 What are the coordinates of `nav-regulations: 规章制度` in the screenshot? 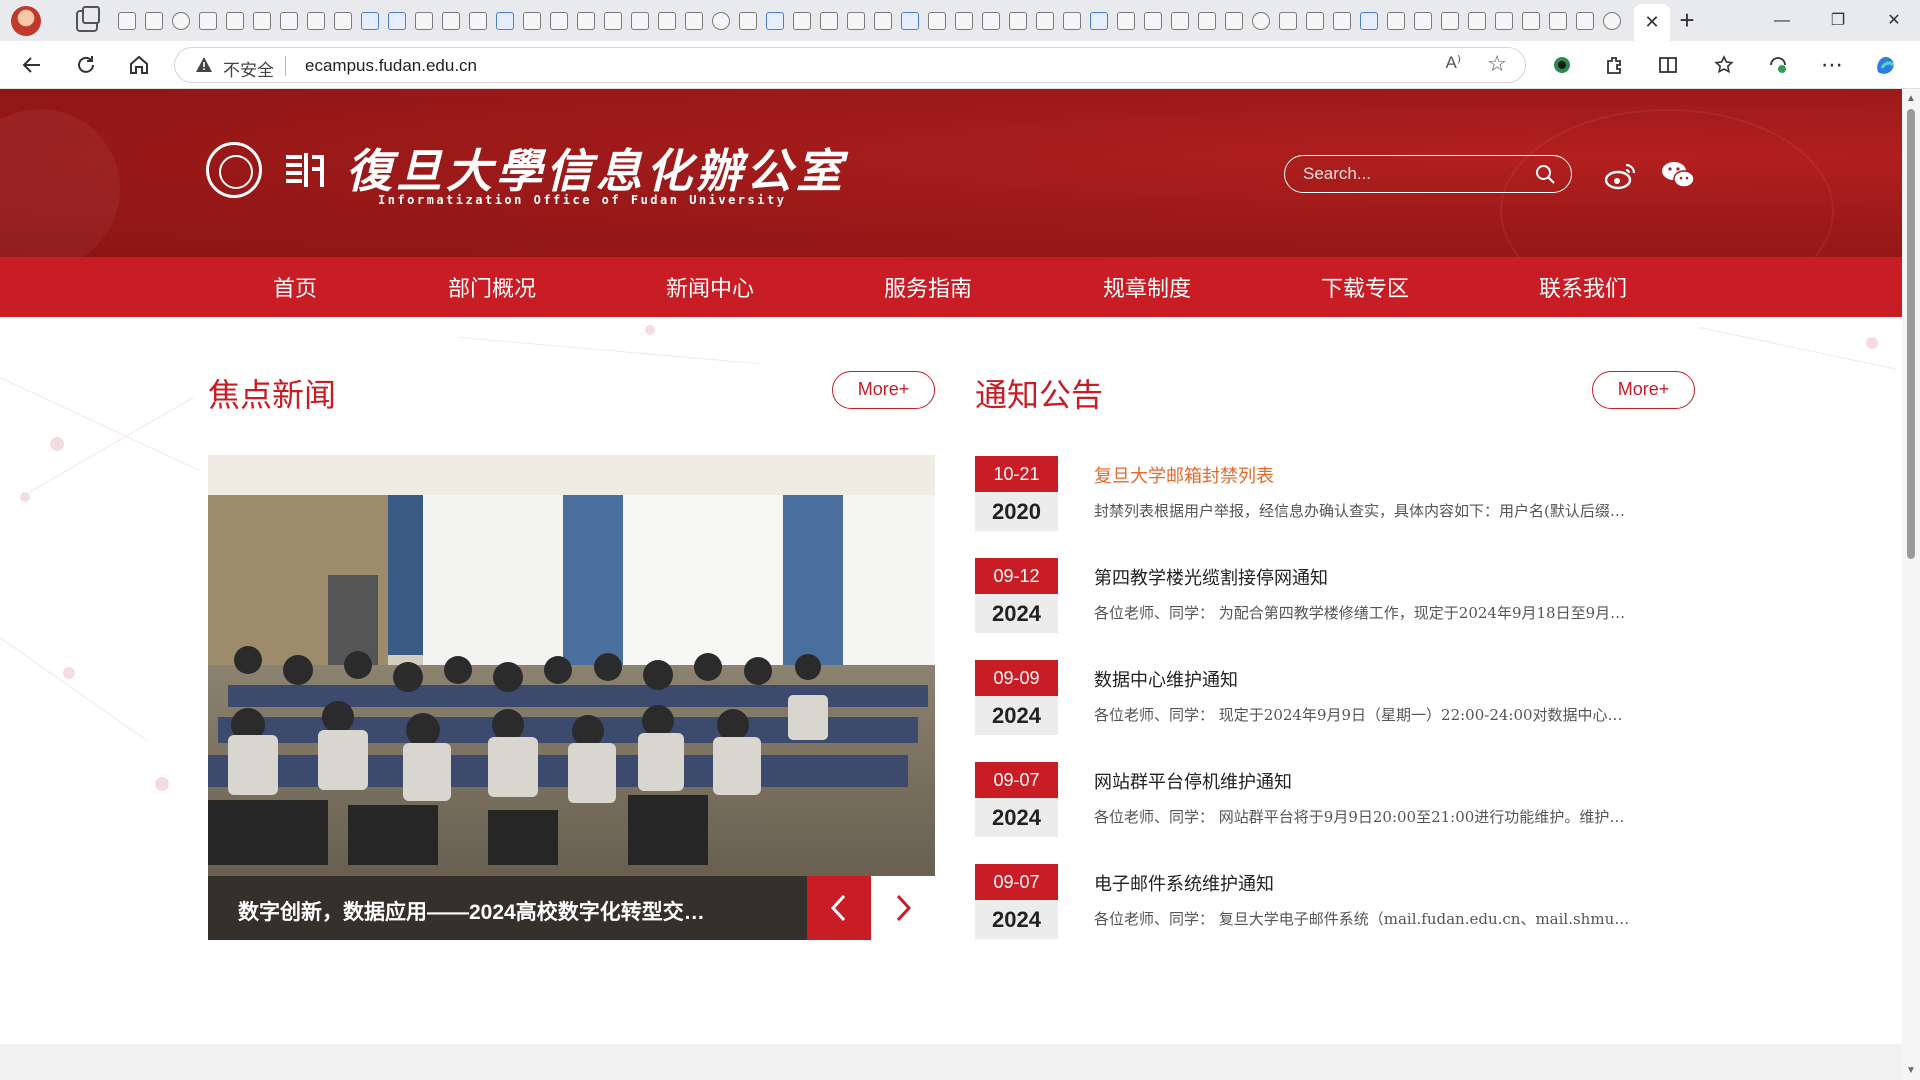 It's located at (1147, 287).